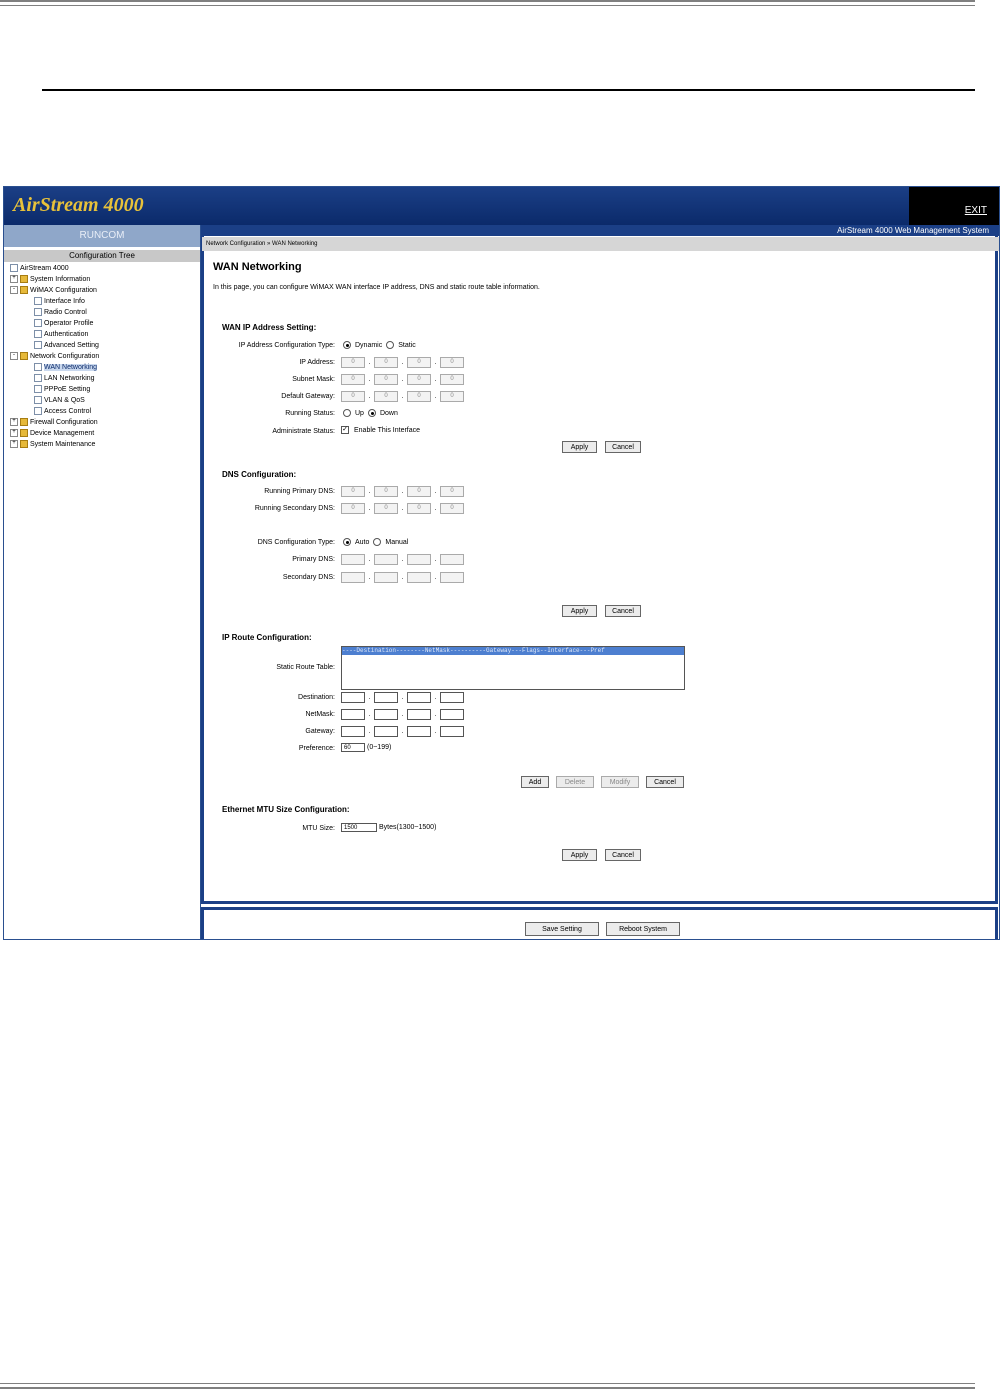 This screenshot has height=1390, width=1003. Describe the element at coordinates (575, 782) in the screenshot. I see `route-delete-button: Delete` at that location.